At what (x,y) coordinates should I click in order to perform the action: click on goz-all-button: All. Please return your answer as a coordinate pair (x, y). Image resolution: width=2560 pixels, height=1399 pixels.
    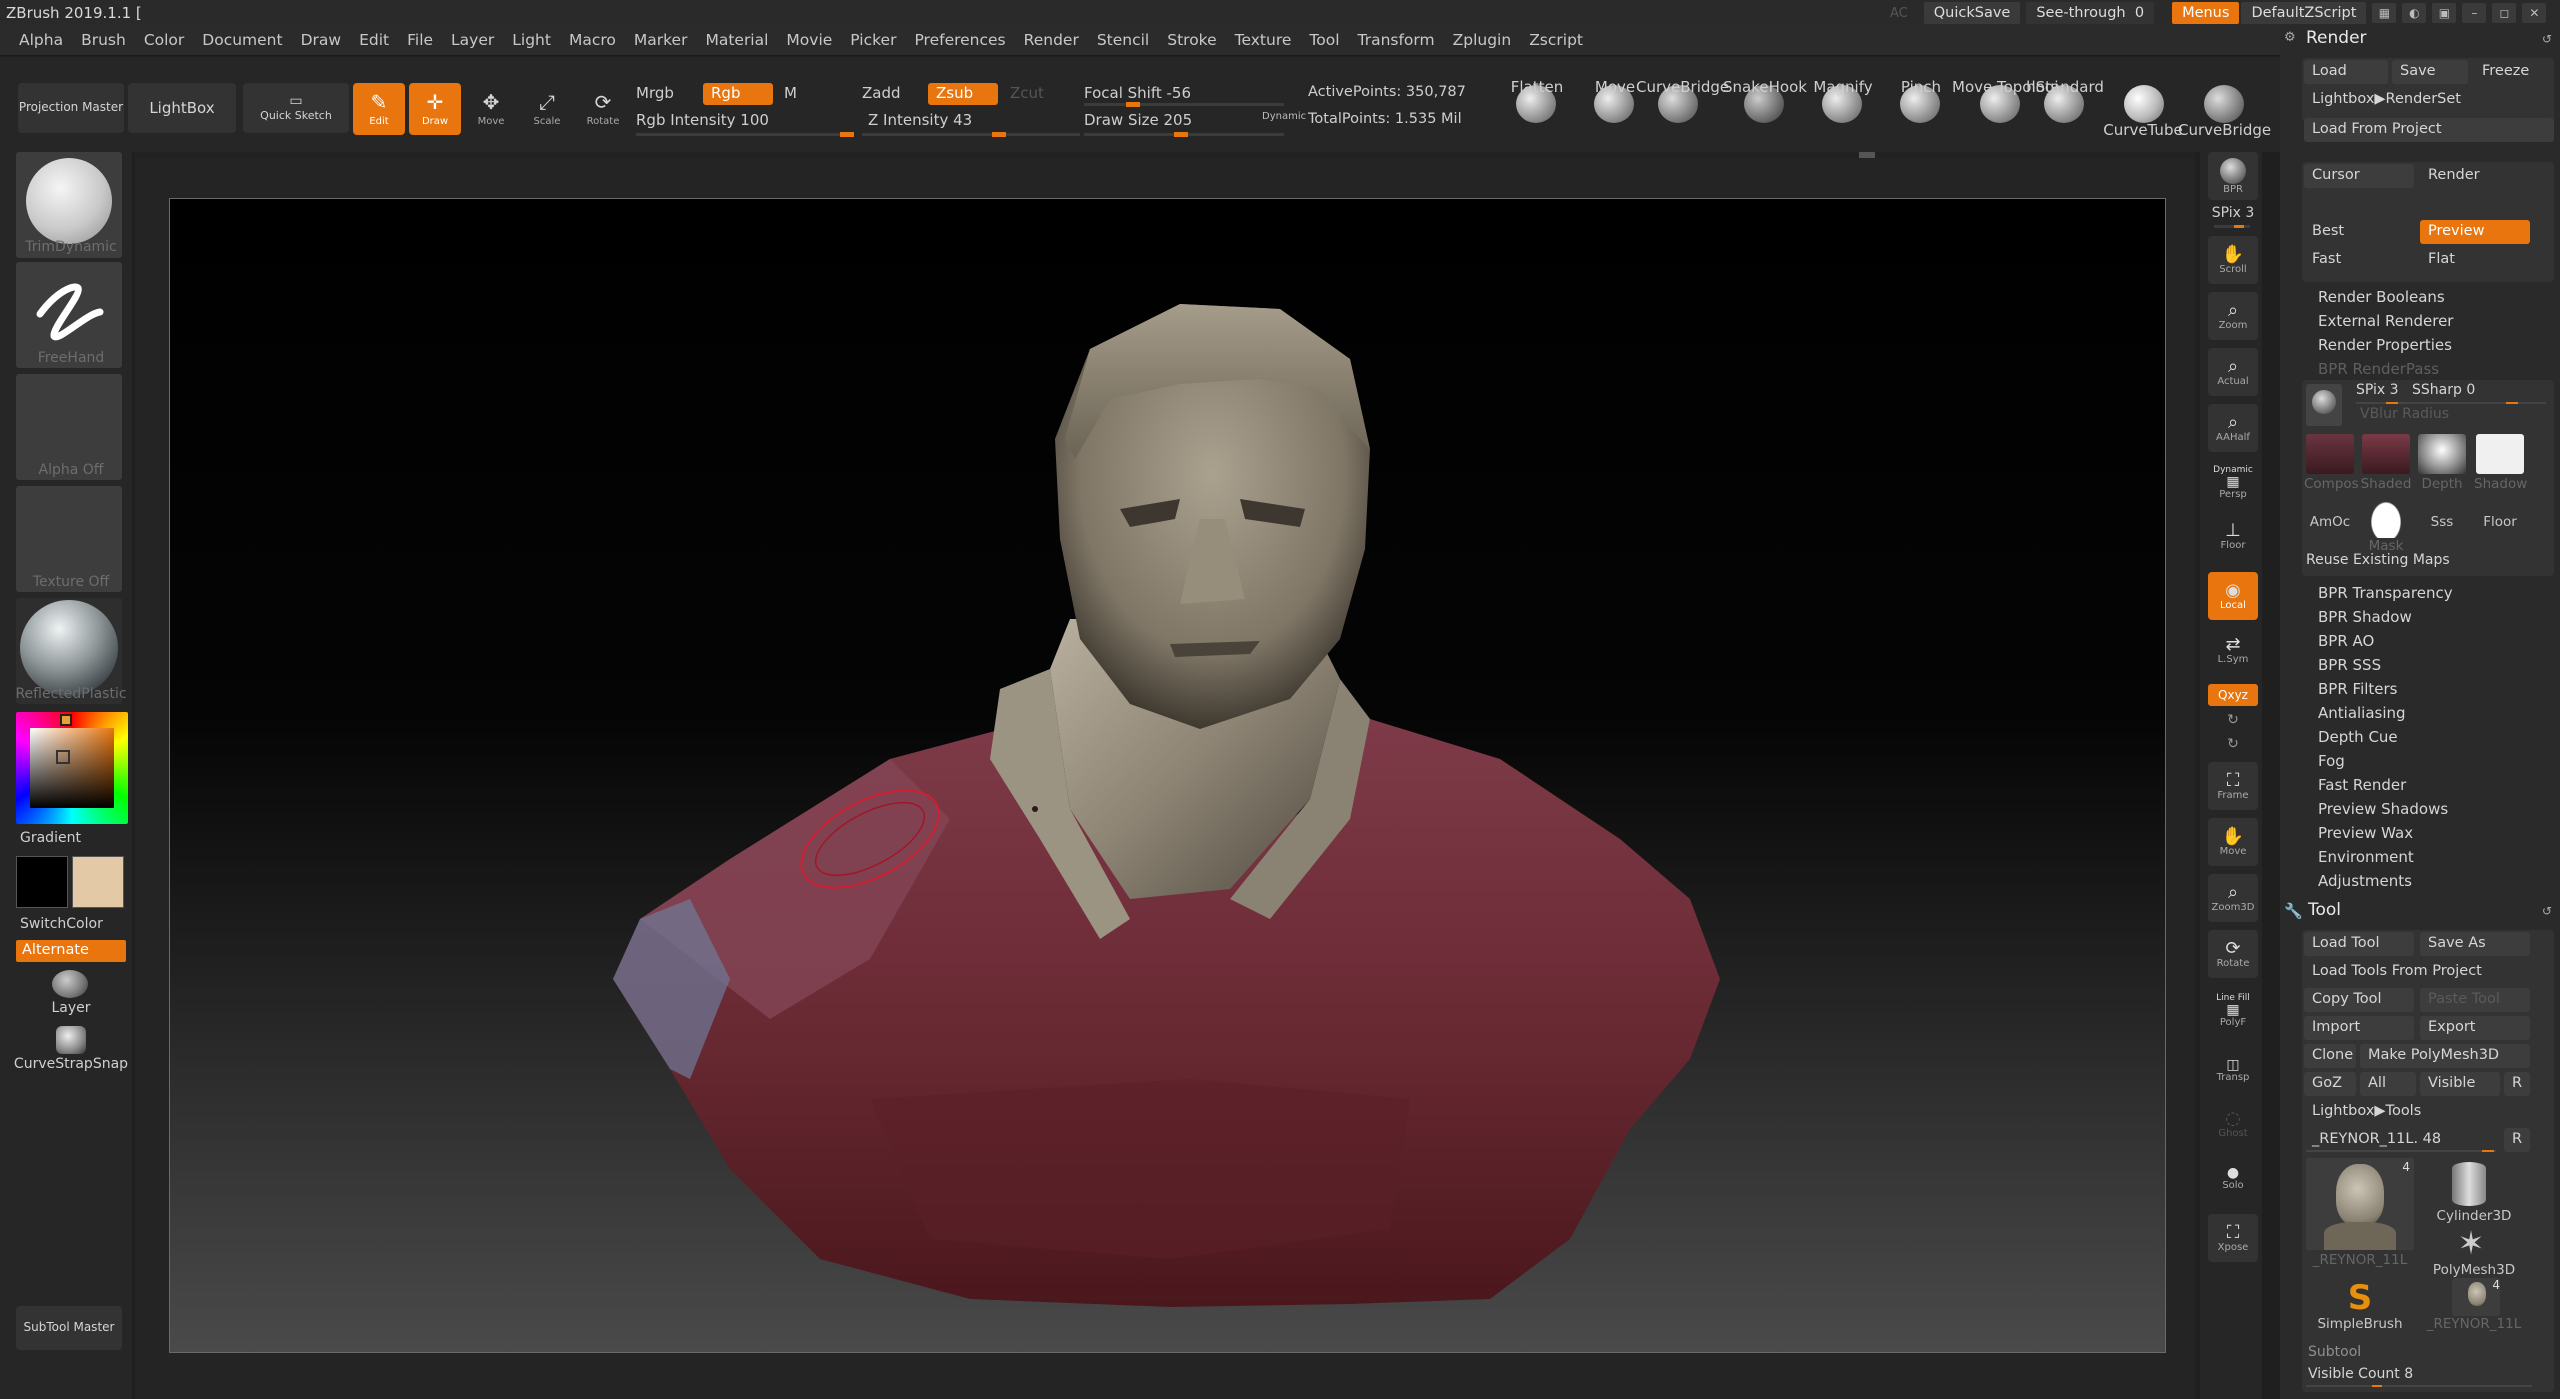
    Looking at the image, I should click on (2388, 1084).